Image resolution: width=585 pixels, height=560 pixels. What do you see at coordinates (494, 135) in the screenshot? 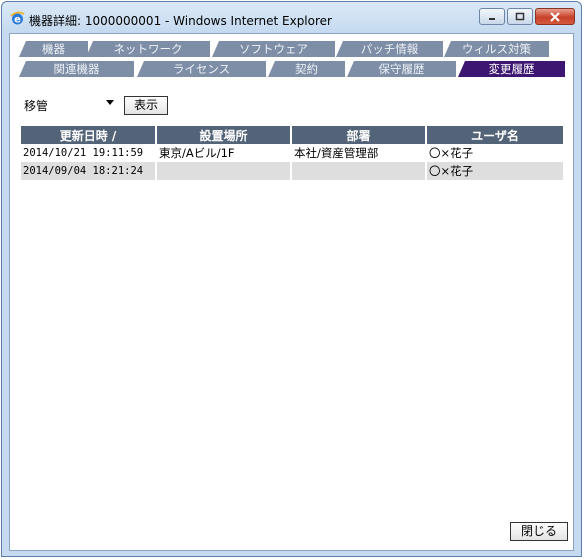
I see `column-header-user-name: ユーザ名` at bounding box center [494, 135].